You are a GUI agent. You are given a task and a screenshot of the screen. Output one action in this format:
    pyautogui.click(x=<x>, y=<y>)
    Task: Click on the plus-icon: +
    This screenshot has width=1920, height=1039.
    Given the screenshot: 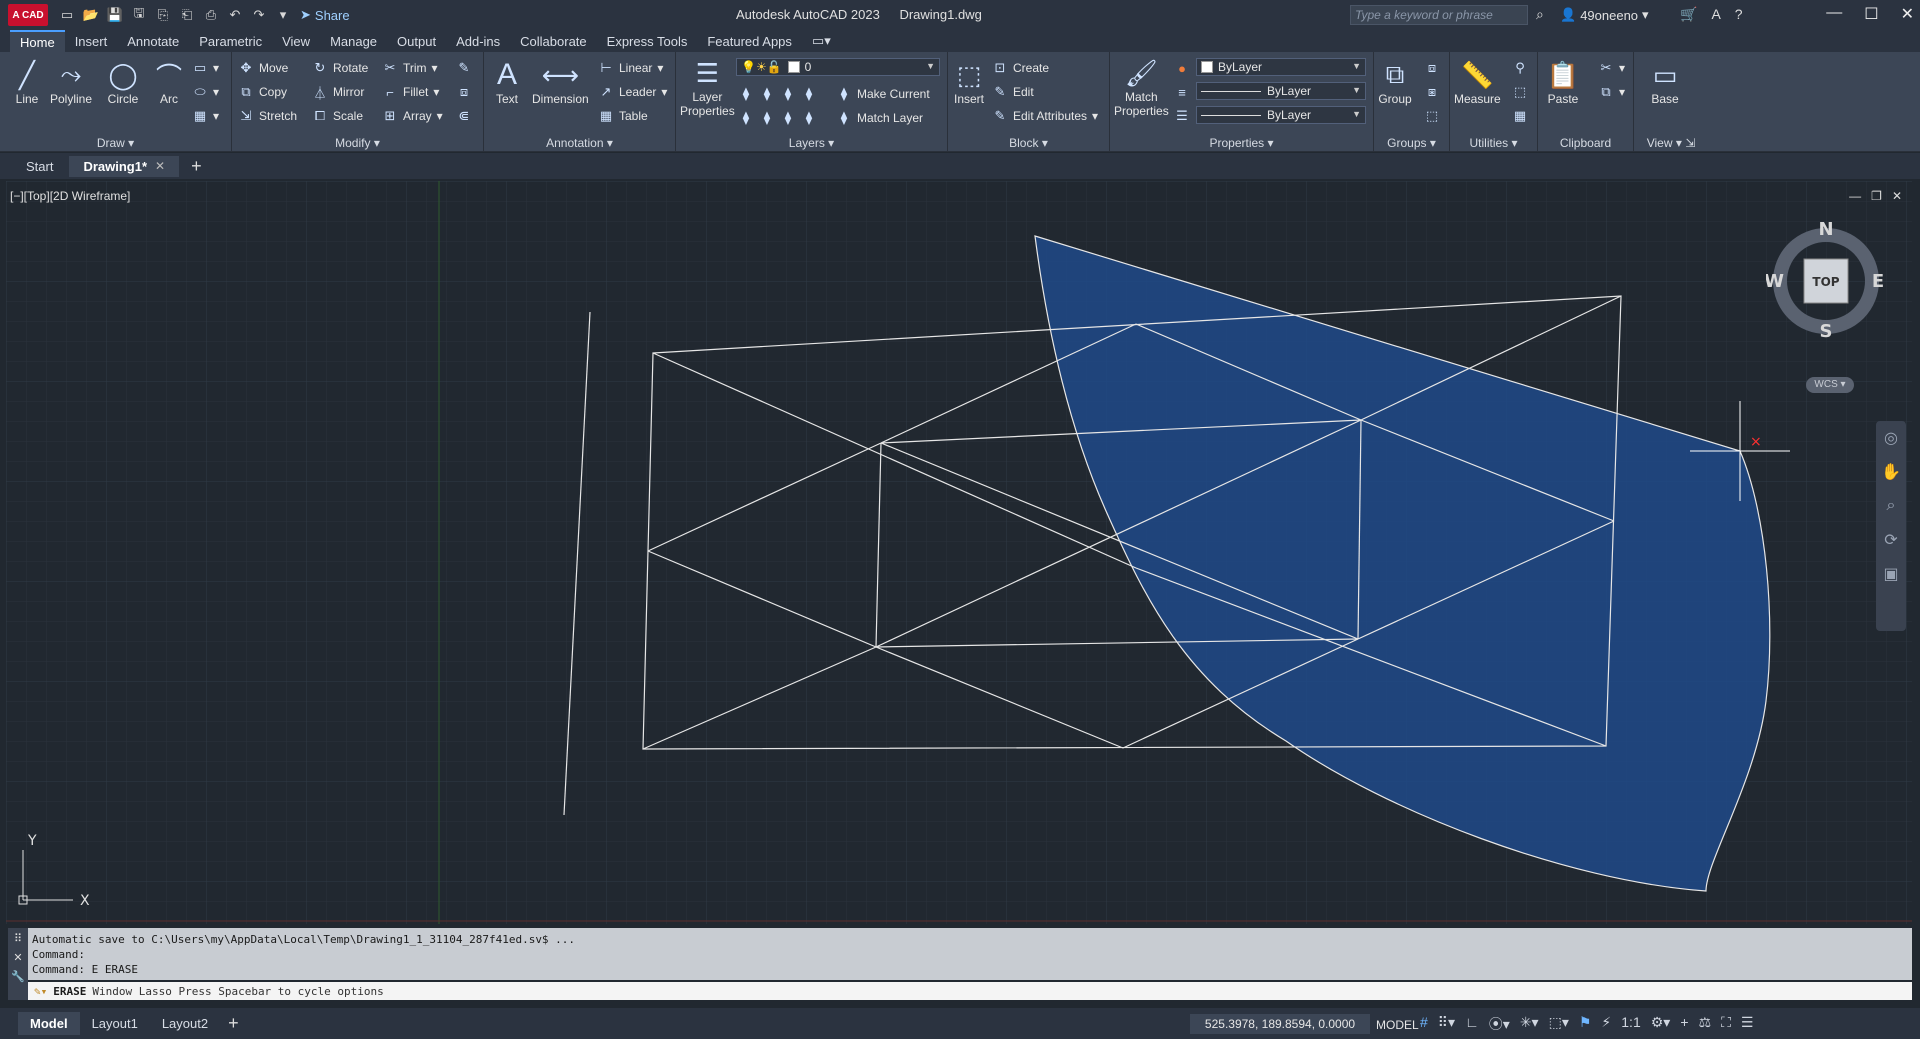 What is the action you would take?
    pyautogui.click(x=1684, y=1024)
    